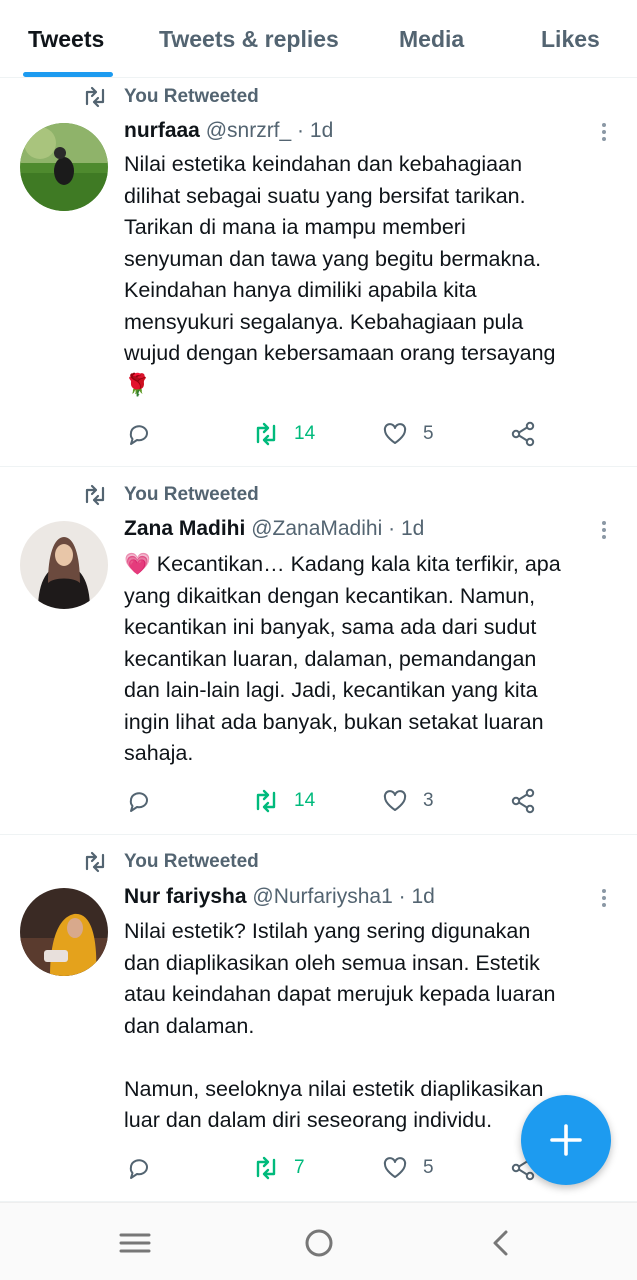 The image size is (637, 1280). I want to click on tweet-header: Zana Madihi @ZanaMadihi · 1d, so click(274, 528).